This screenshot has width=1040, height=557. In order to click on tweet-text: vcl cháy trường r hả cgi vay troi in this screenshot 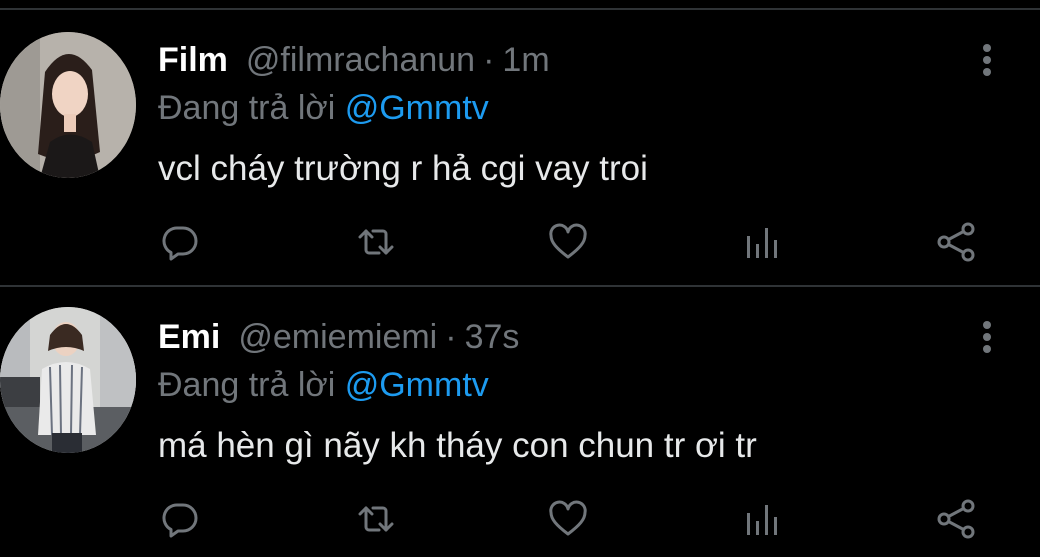, I will do `click(403, 168)`.